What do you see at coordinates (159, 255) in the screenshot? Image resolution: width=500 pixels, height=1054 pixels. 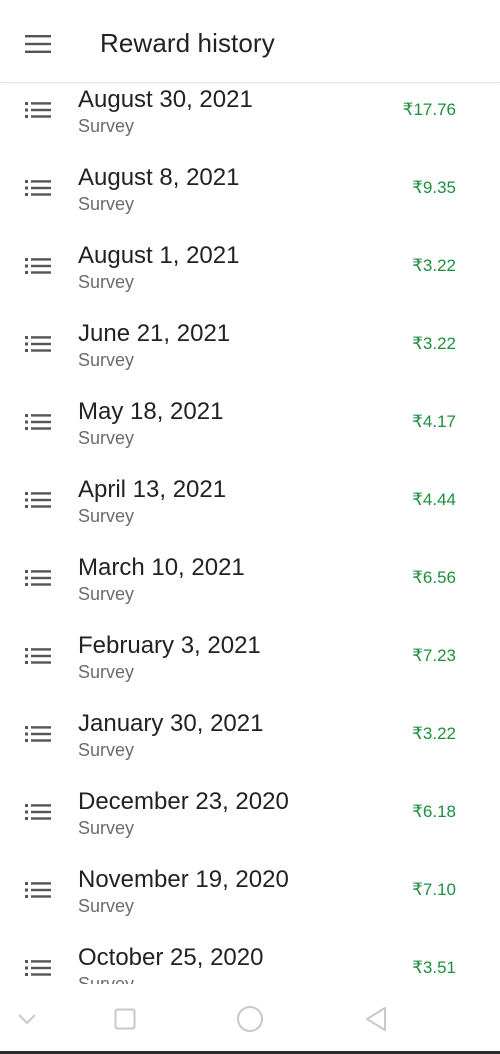 I see `reward-date: August 1, 2021` at bounding box center [159, 255].